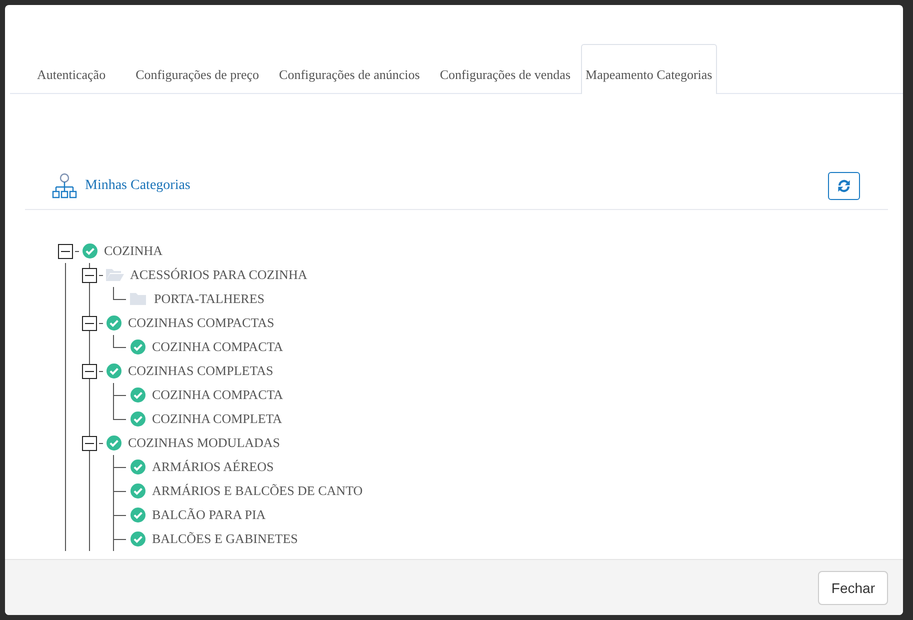  Describe the element at coordinates (853, 587) in the screenshot. I see `close-button: Fechar` at that location.